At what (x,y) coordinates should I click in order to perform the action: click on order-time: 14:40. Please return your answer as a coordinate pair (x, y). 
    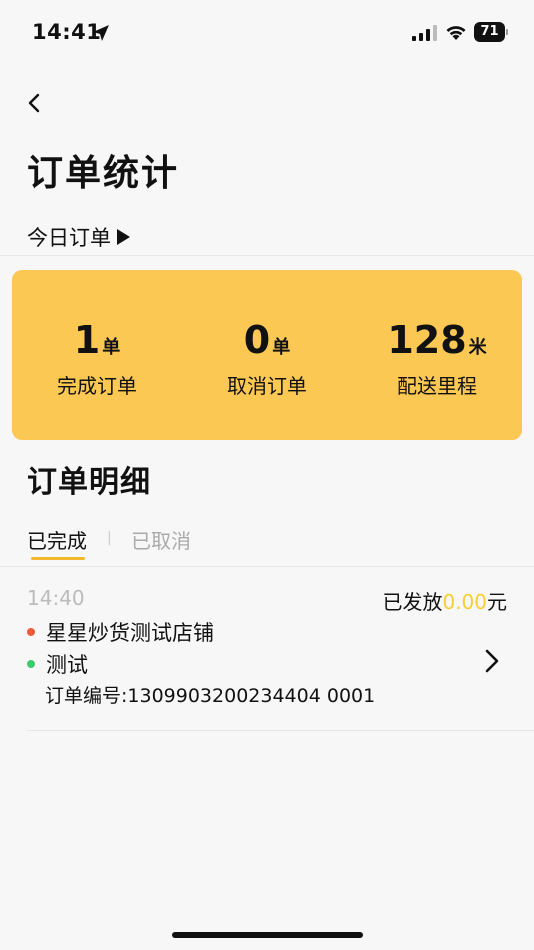
    Looking at the image, I should click on (56, 598).